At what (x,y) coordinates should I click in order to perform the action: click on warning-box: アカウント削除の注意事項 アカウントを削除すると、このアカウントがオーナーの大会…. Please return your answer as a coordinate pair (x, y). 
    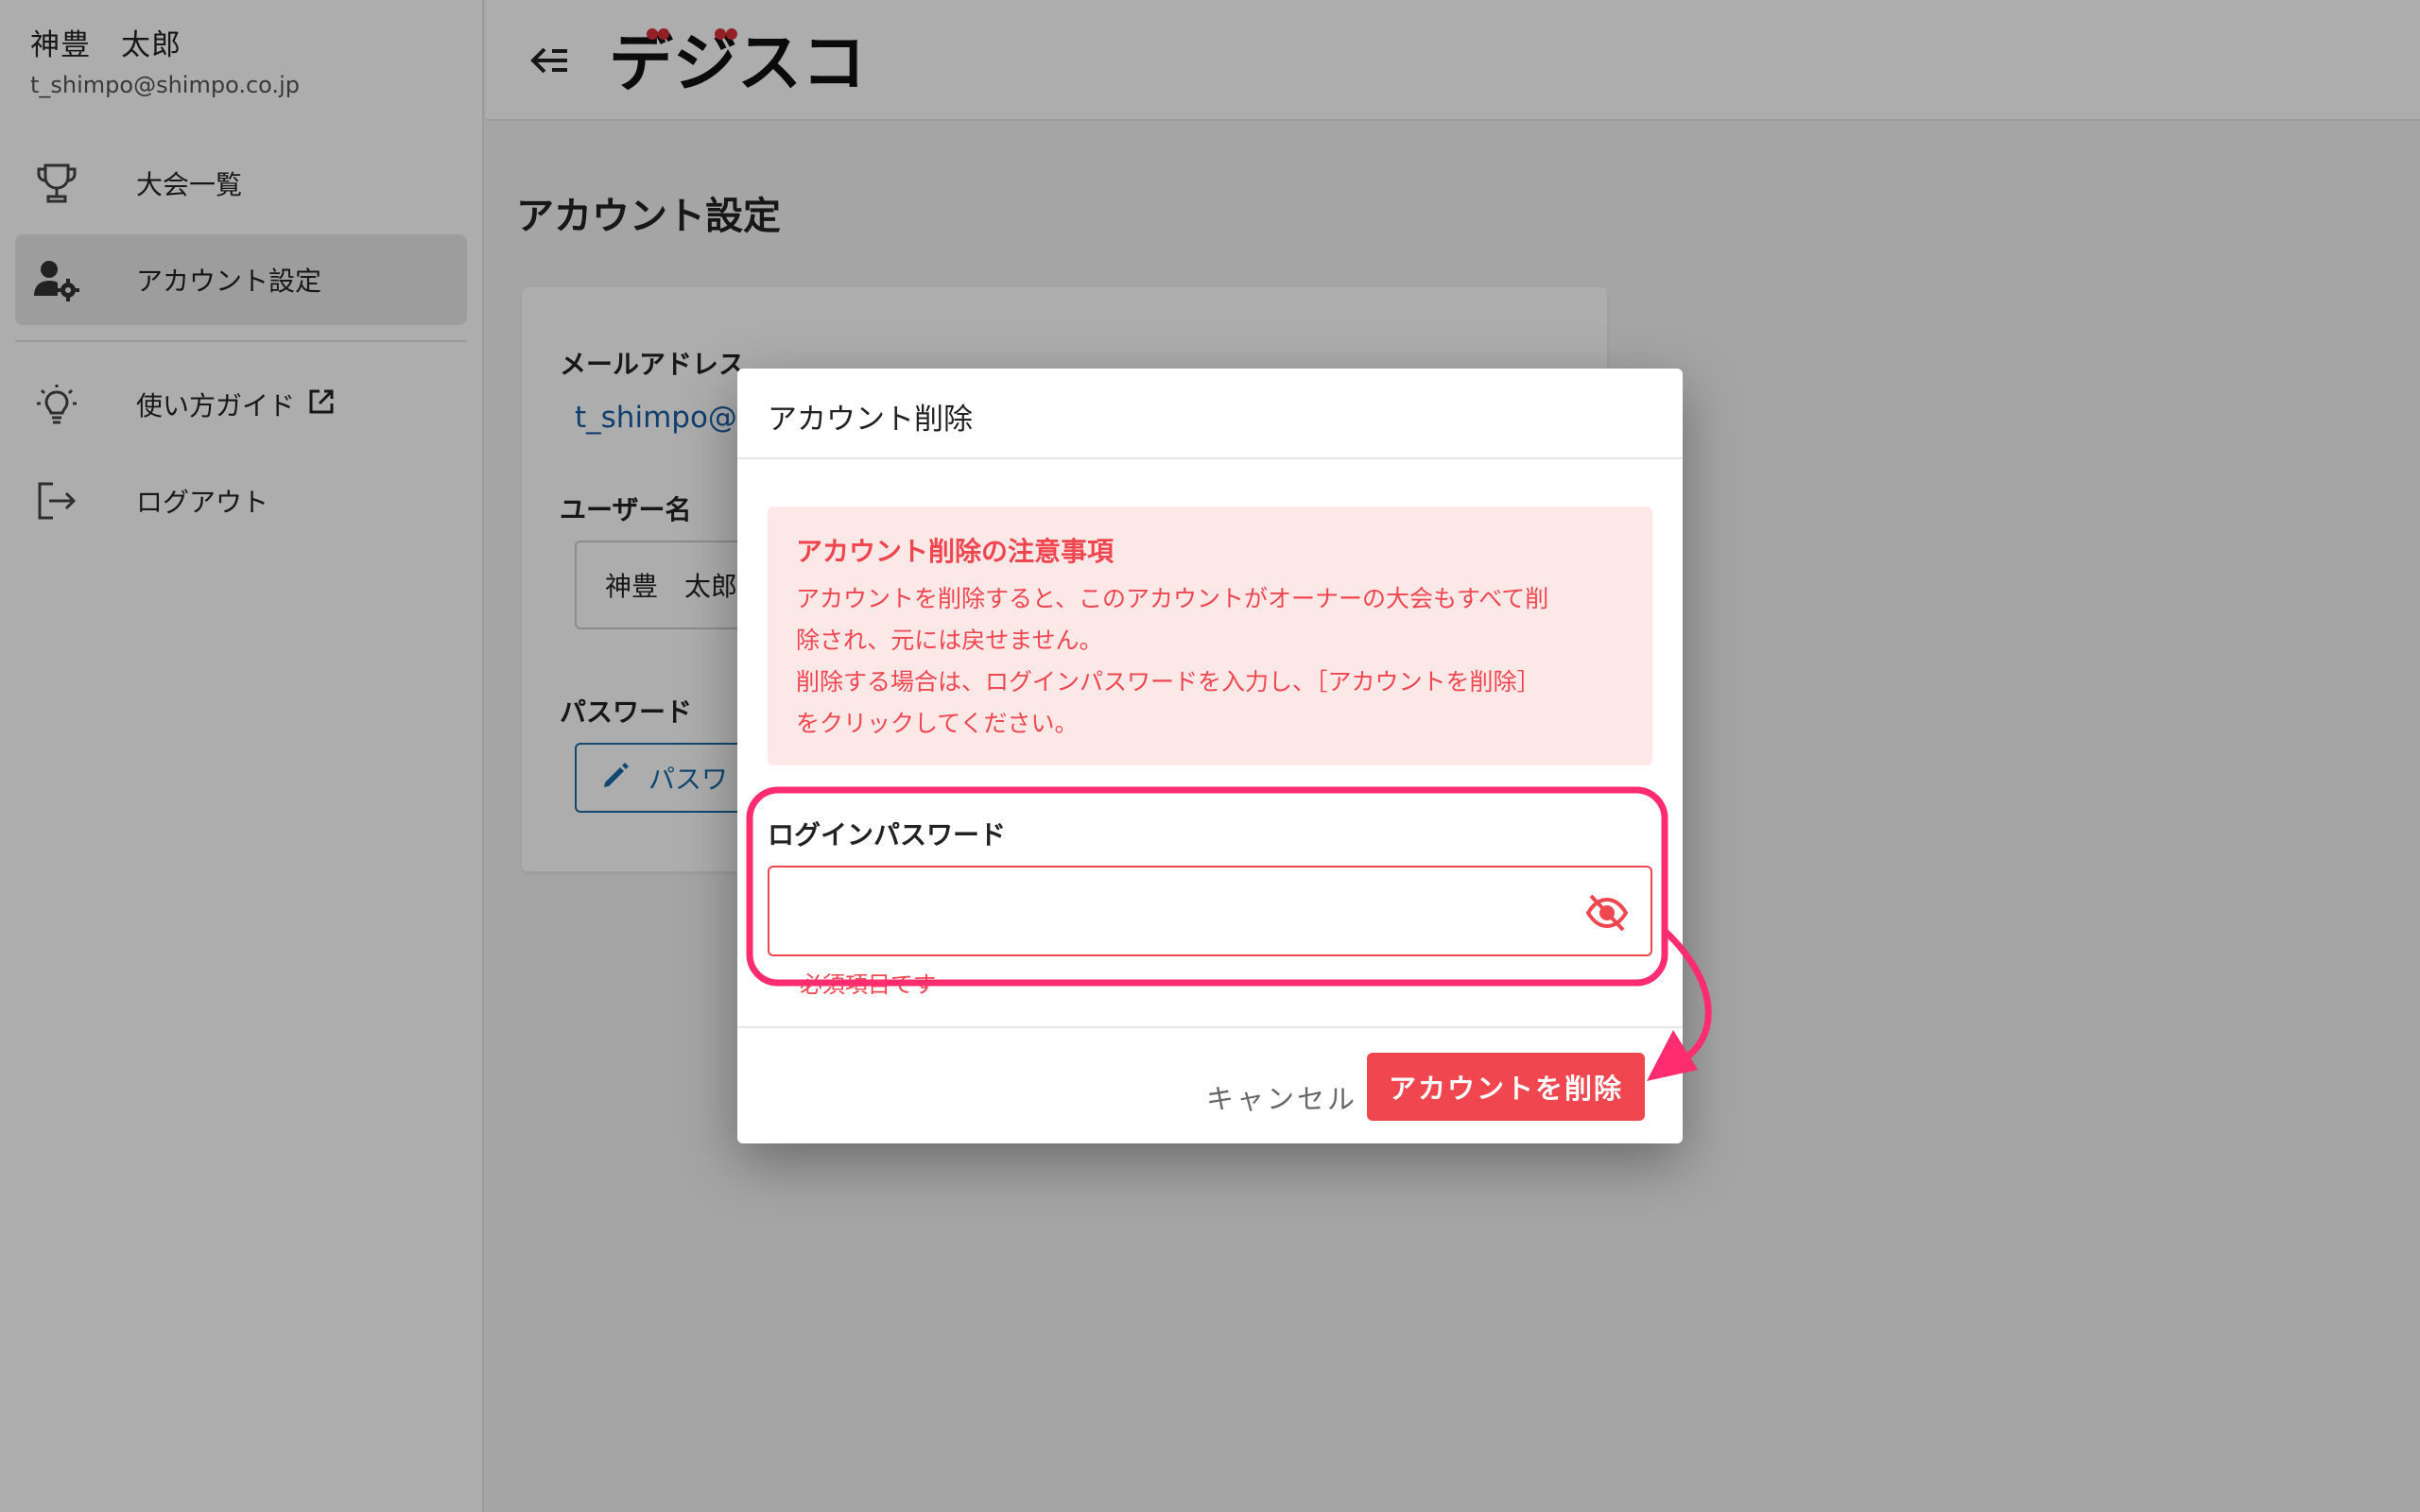
    Looking at the image, I should click on (1210, 636).